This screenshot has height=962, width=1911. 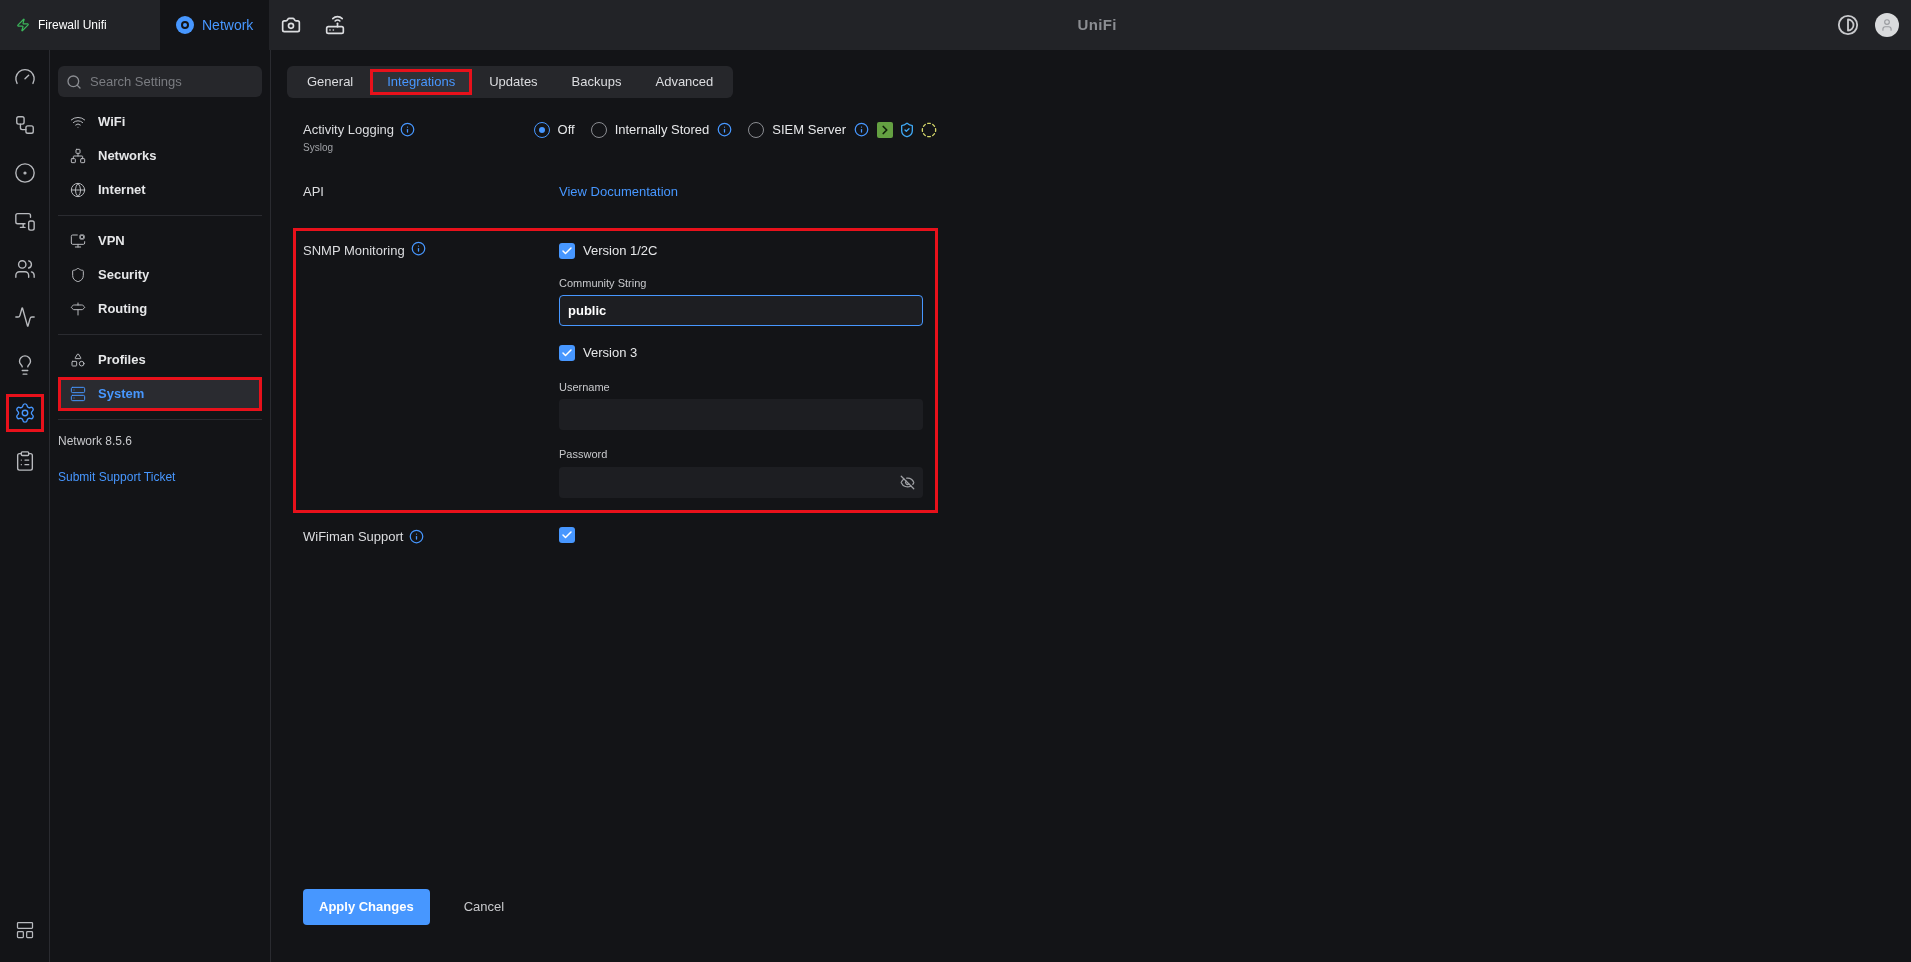 I want to click on globe-icon, so click(x=78, y=190).